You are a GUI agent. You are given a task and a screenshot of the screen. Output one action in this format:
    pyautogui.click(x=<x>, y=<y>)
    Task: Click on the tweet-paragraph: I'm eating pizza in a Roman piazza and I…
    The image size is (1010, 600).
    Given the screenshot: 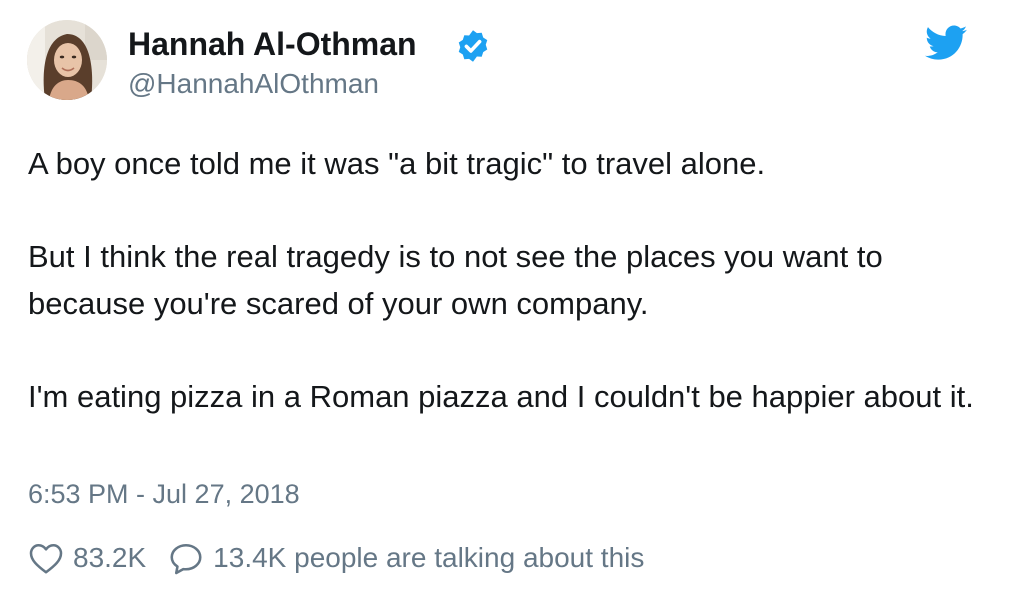 What is the action you would take?
    pyautogui.click(x=501, y=396)
    